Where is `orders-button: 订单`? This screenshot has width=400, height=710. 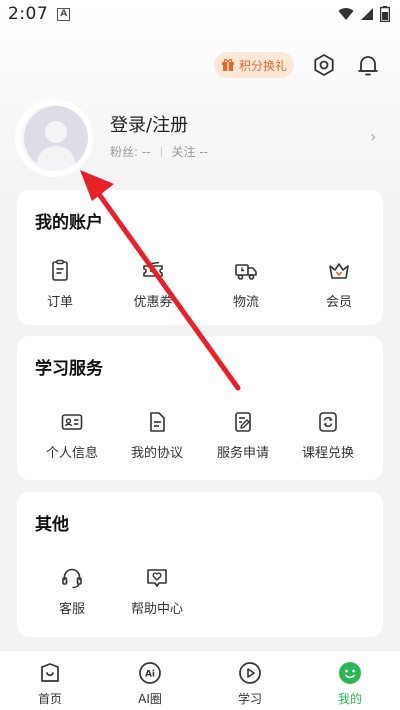 orders-button: 订单 is located at coordinates (60, 284).